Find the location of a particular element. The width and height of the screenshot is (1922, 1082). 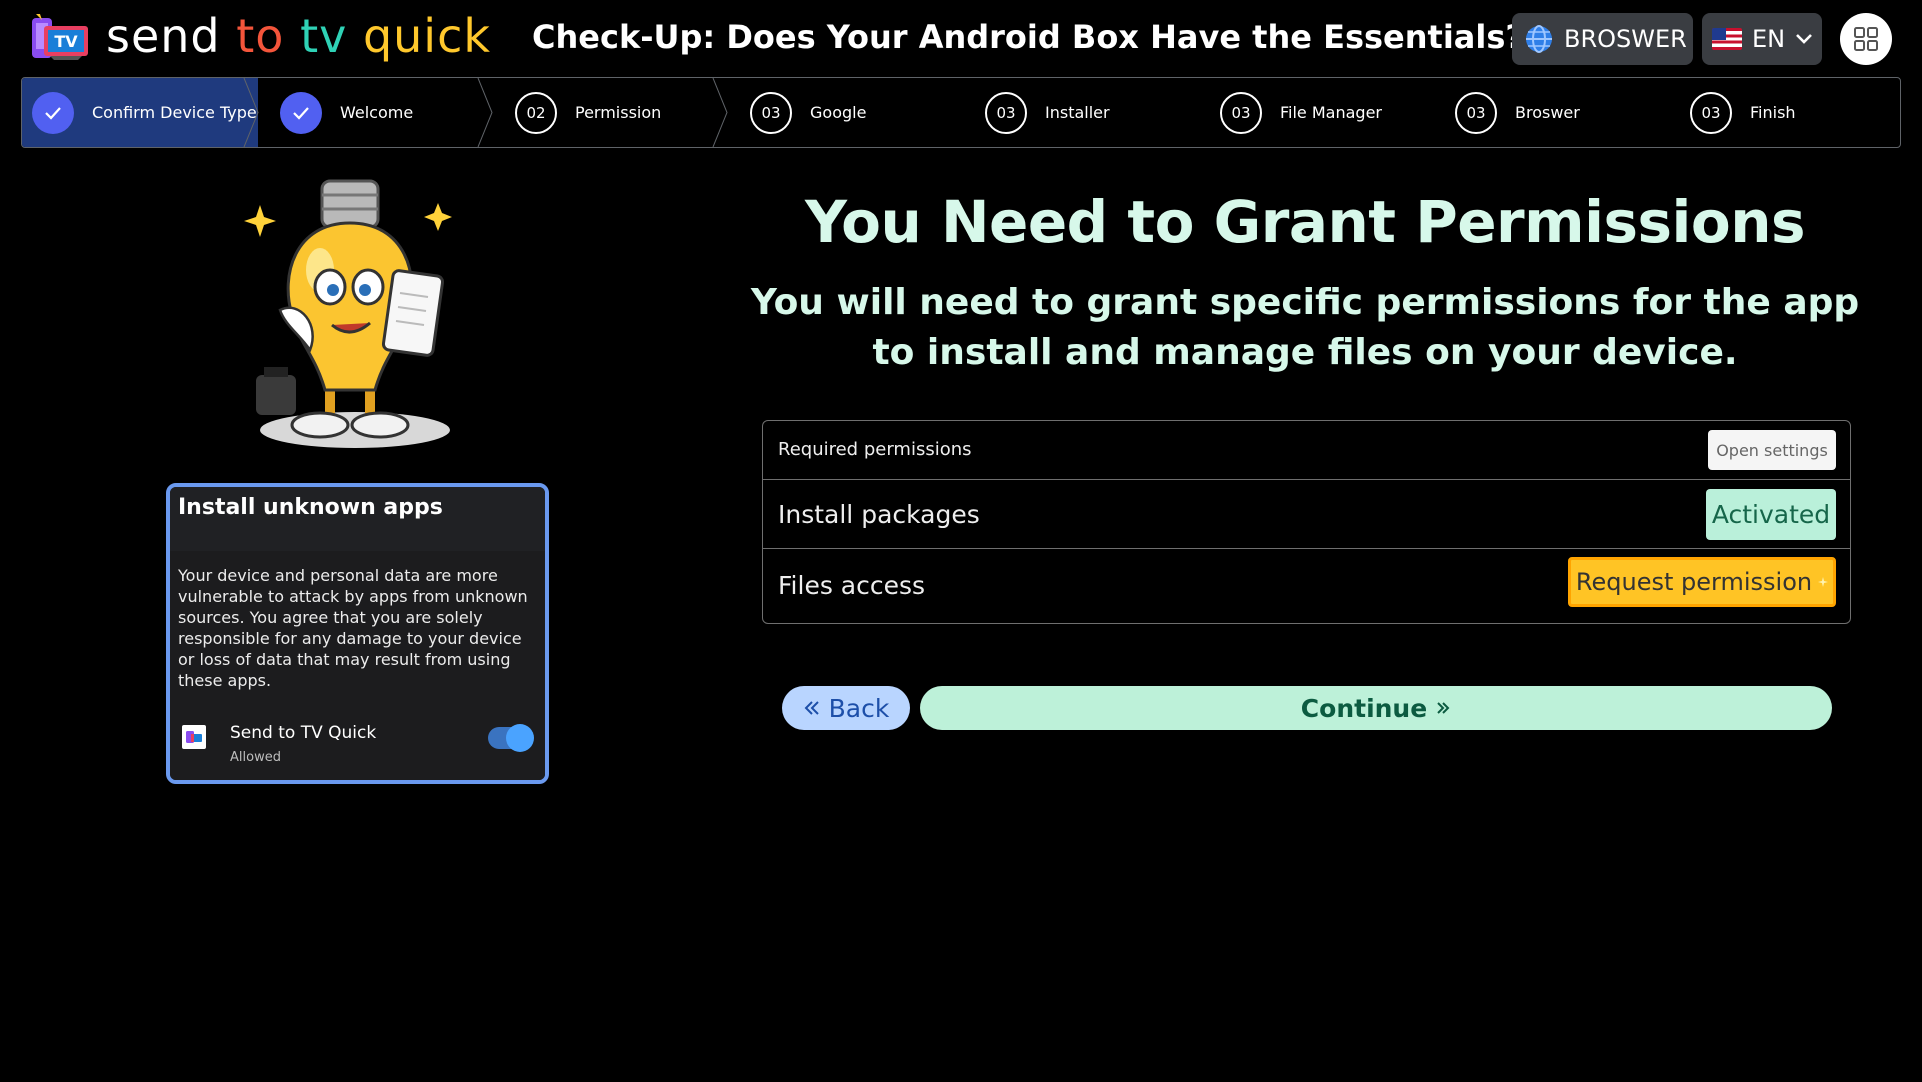

browser-button: BROSWER is located at coordinates (1602, 39).